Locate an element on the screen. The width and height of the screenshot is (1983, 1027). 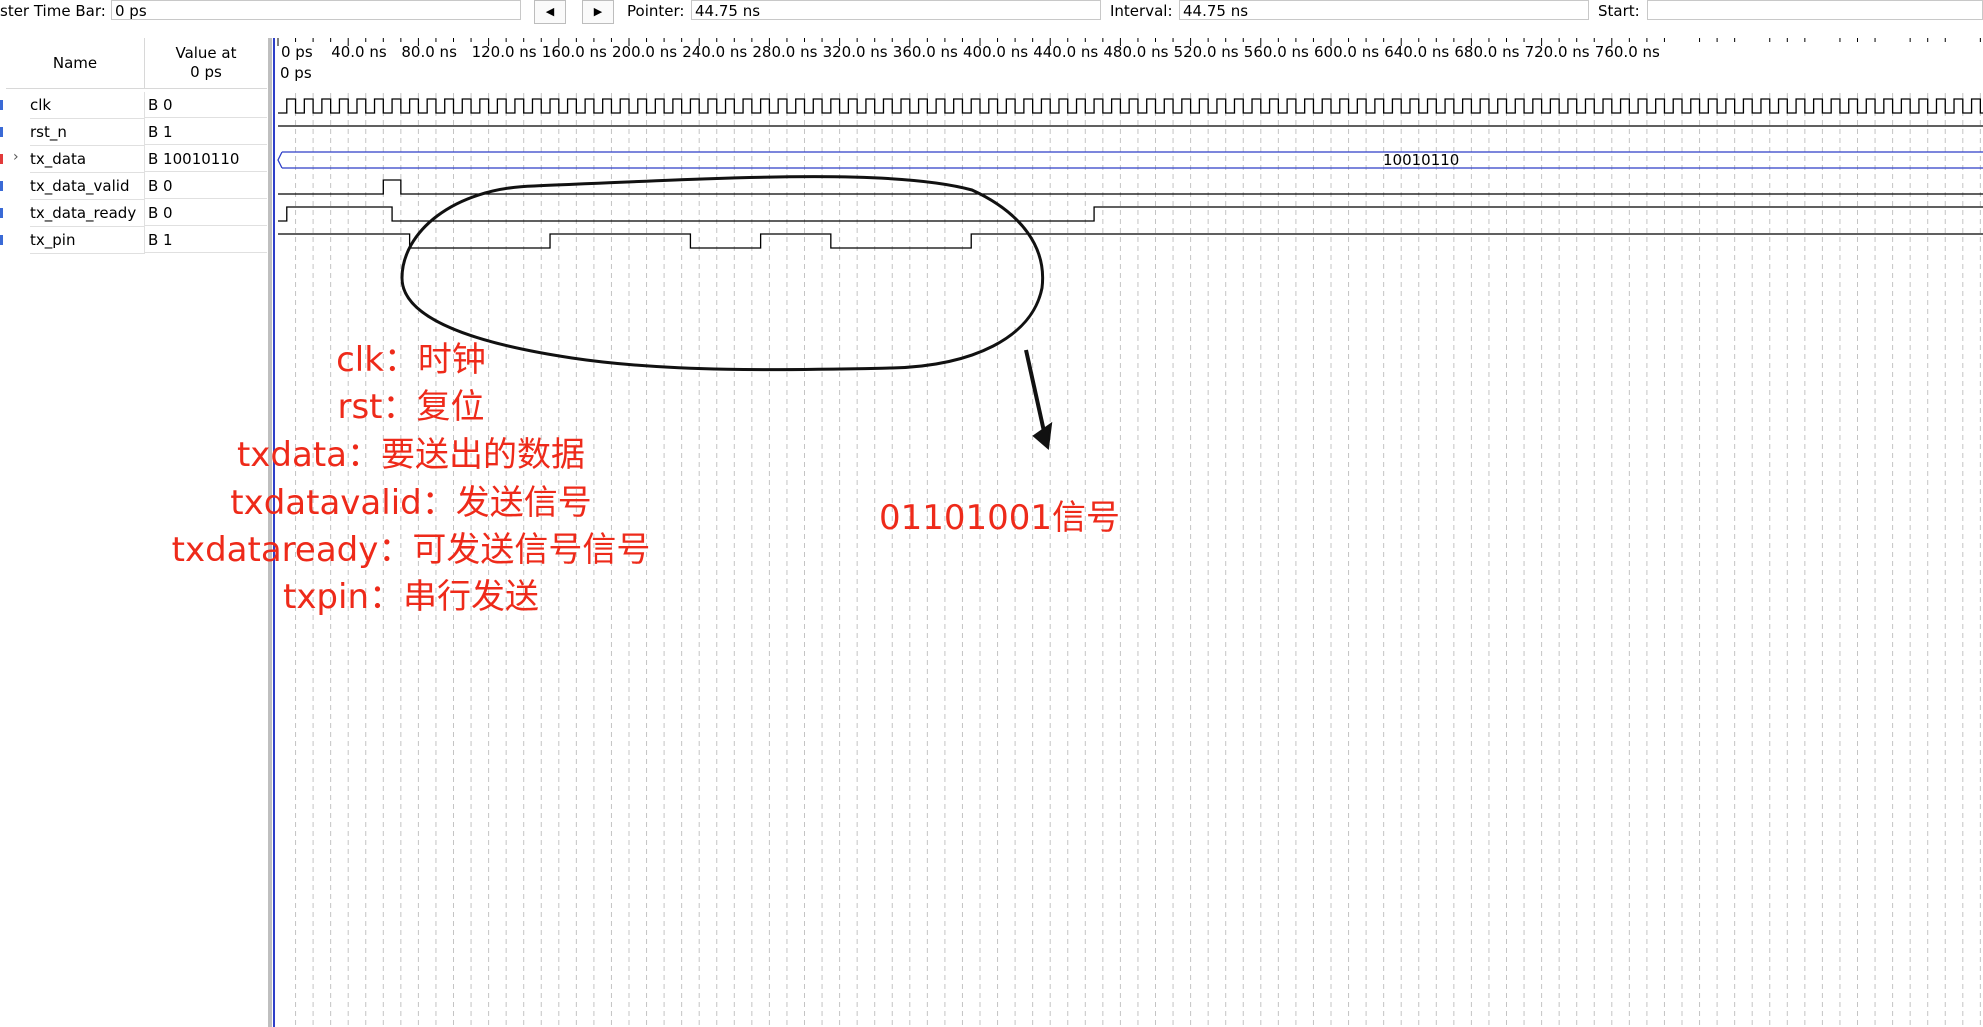
timeline-tick-label: 440.0 ns is located at coordinates (1065, 52).